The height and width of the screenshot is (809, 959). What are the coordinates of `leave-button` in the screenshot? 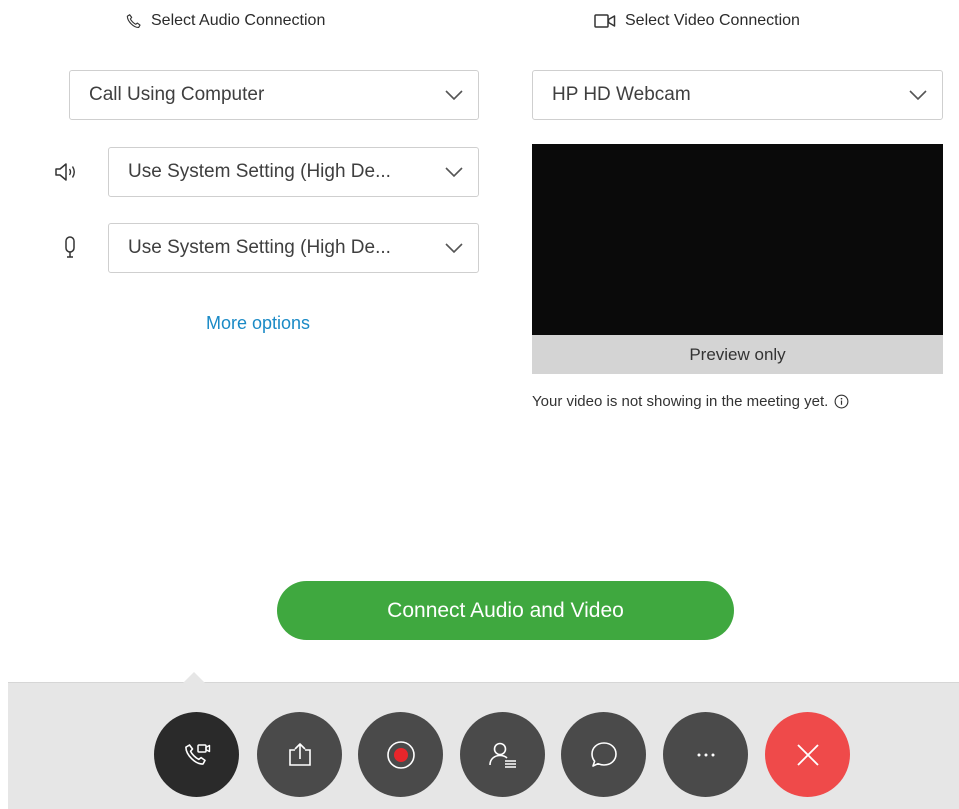 It's located at (807, 754).